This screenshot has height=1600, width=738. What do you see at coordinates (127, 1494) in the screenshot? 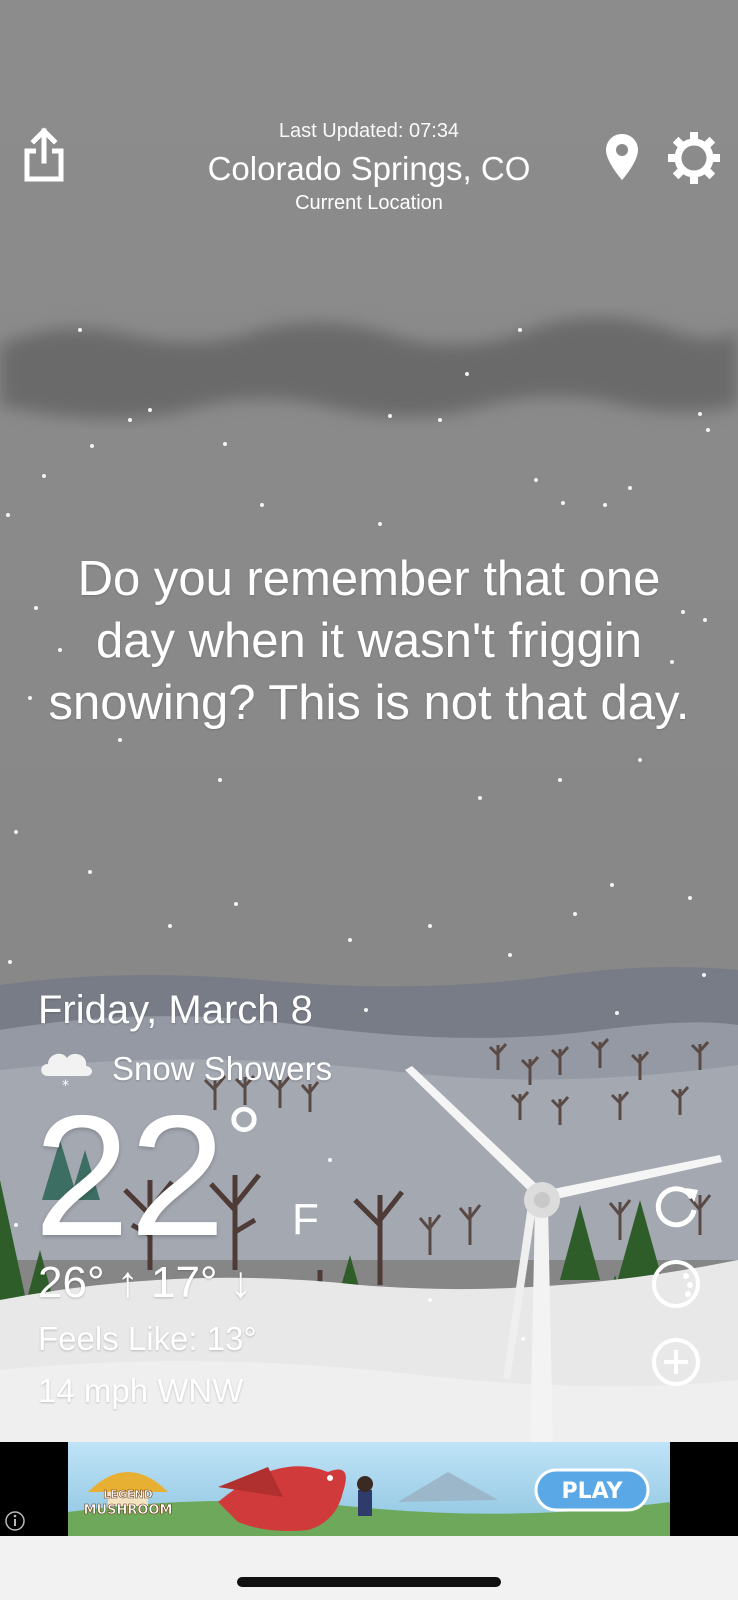
I see `ad-logo-text-top: LEGEND` at bounding box center [127, 1494].